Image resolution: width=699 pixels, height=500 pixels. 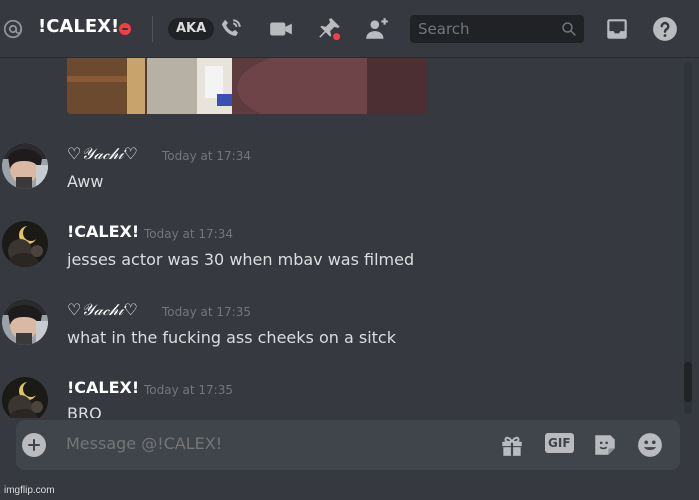 I want to click on emoji-icon, so click(x=650, y=445).